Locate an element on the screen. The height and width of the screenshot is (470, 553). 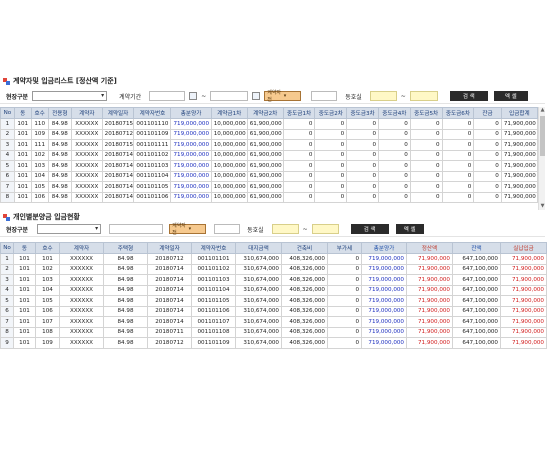
period-label: 계약기간 is located at coordinates (130, 97).